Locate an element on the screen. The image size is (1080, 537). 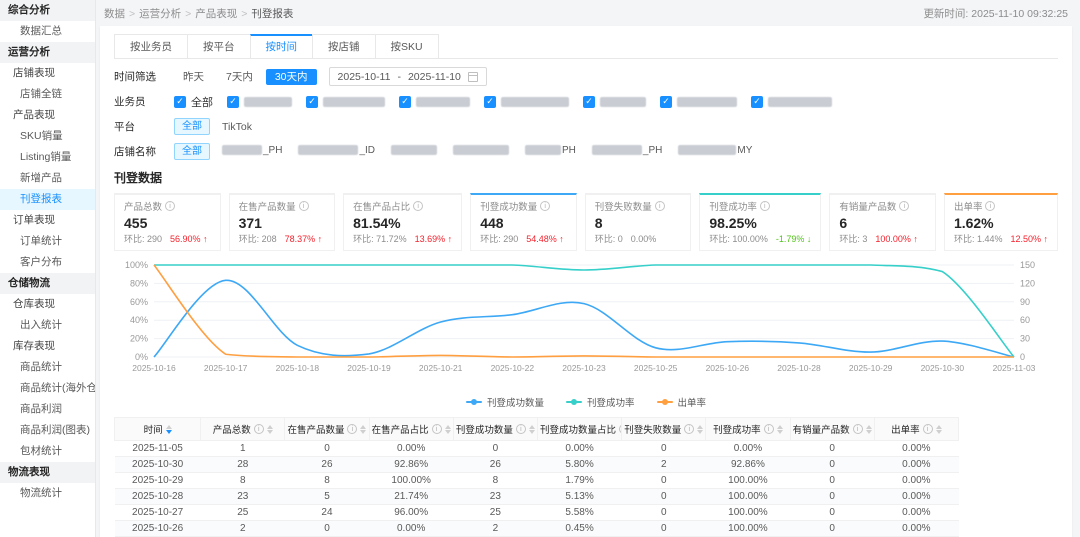
metric-card: 刊登成功率 i 98.25% 环比: 100.00% -1.79% ↓ is located at coordinates (760, 222).